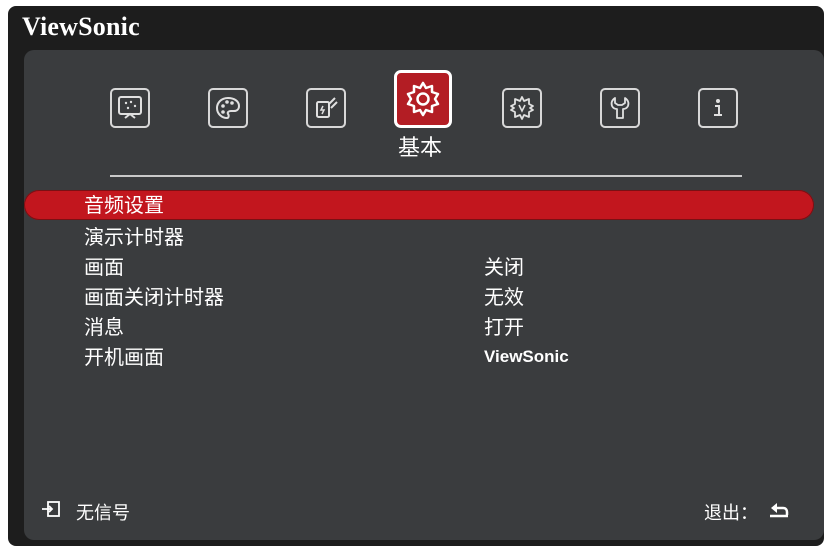 This screenshot has width=828, height=551. Describe the element at coordinates (504, 267) in the screenshot. I see `menu-item-value: 关闭` at that location.